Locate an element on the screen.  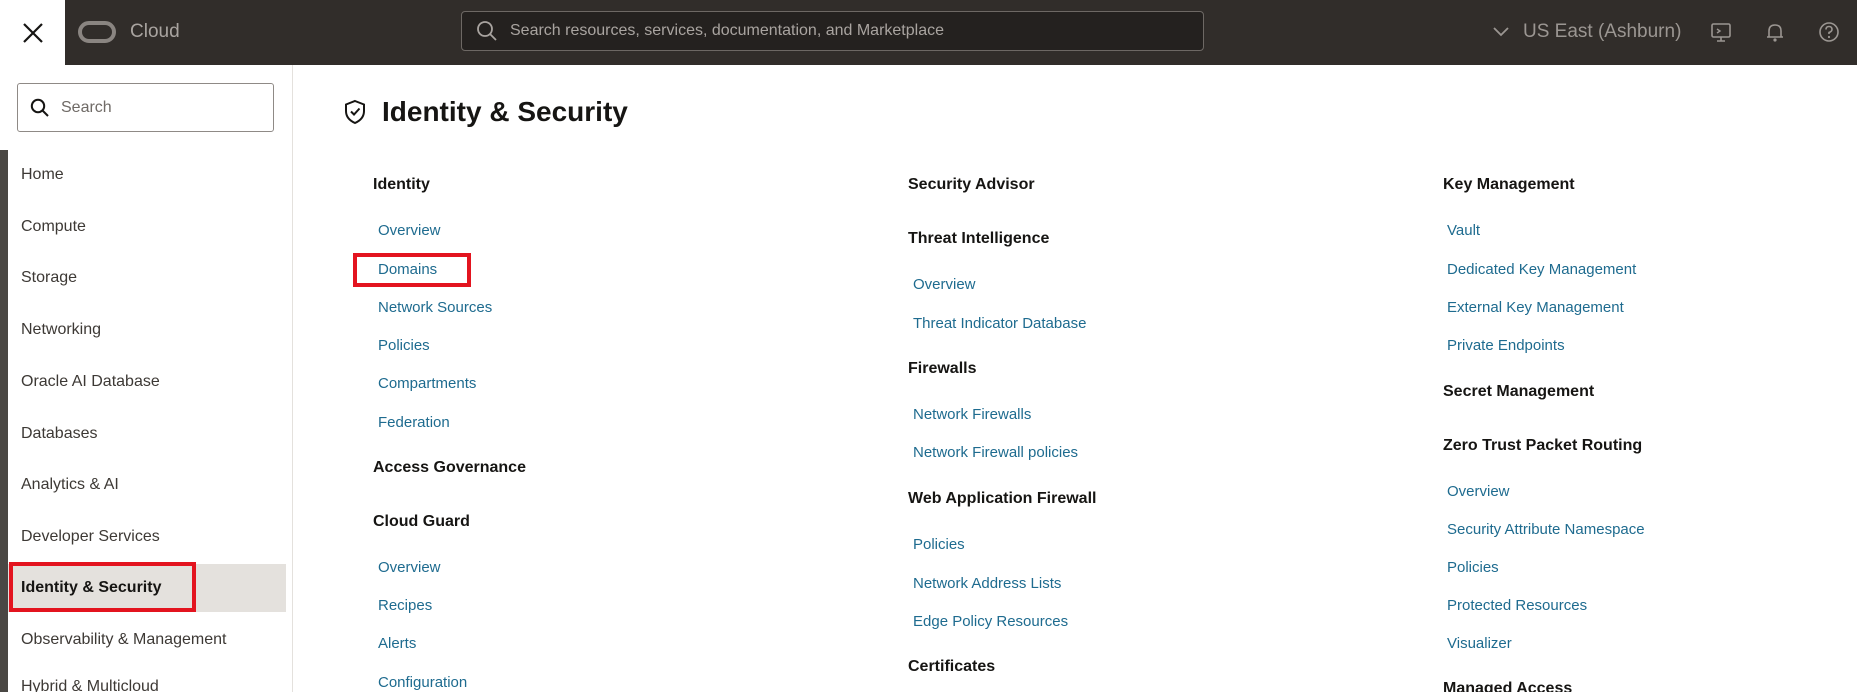
section-heading-managed-access: Managed Access is located at coordinates (1508, 686).